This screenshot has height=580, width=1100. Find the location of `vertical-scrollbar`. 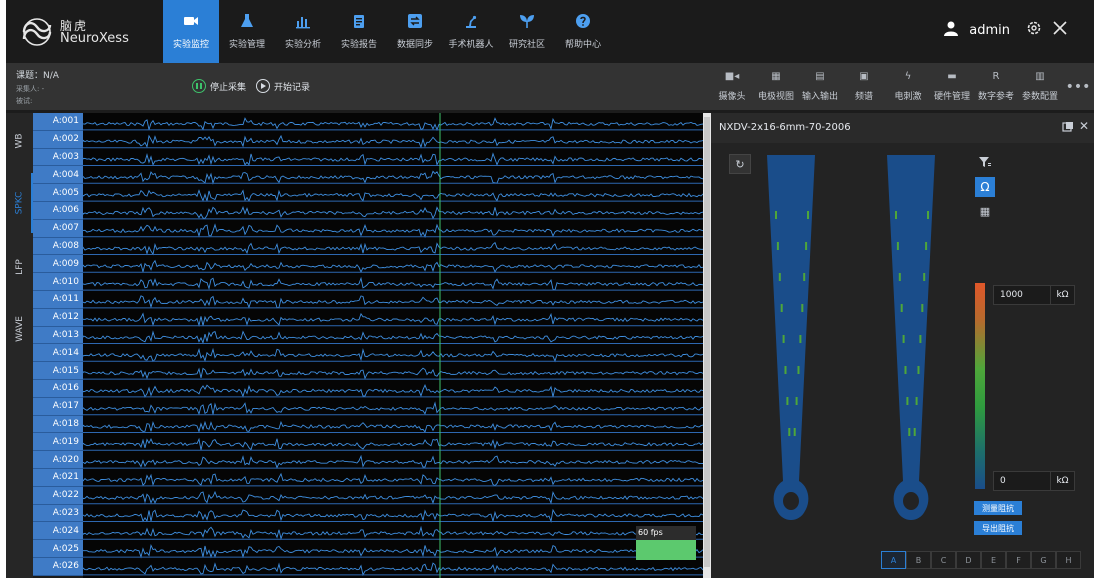

vertical-scrollbar is located at coordinates (707, 345).